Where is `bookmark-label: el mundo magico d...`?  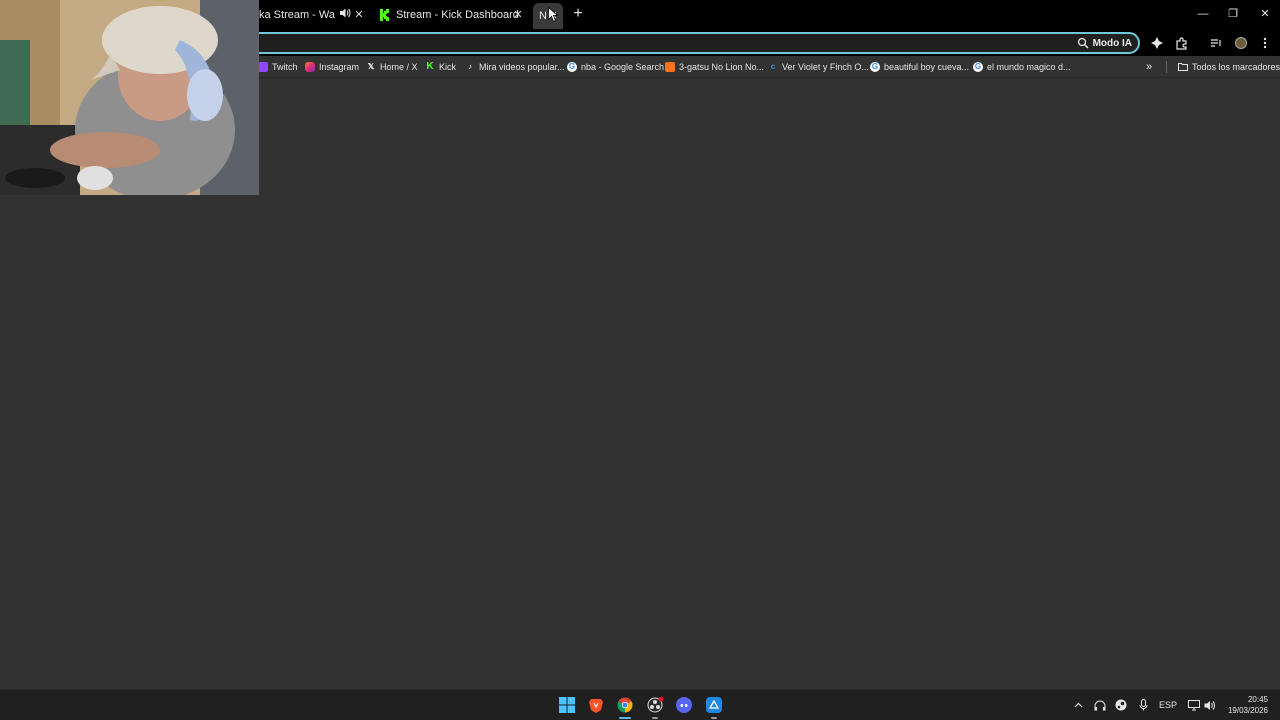 bookmark-label: el mundo magico d... is located at coordinates (1029, 67).